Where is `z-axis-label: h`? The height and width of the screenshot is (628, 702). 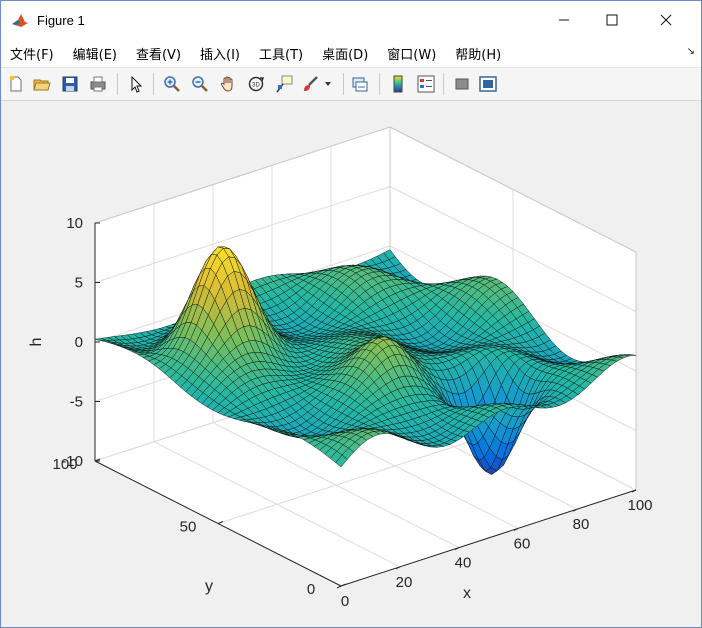 z-axis-label: h is located at coordinates (36, 342).